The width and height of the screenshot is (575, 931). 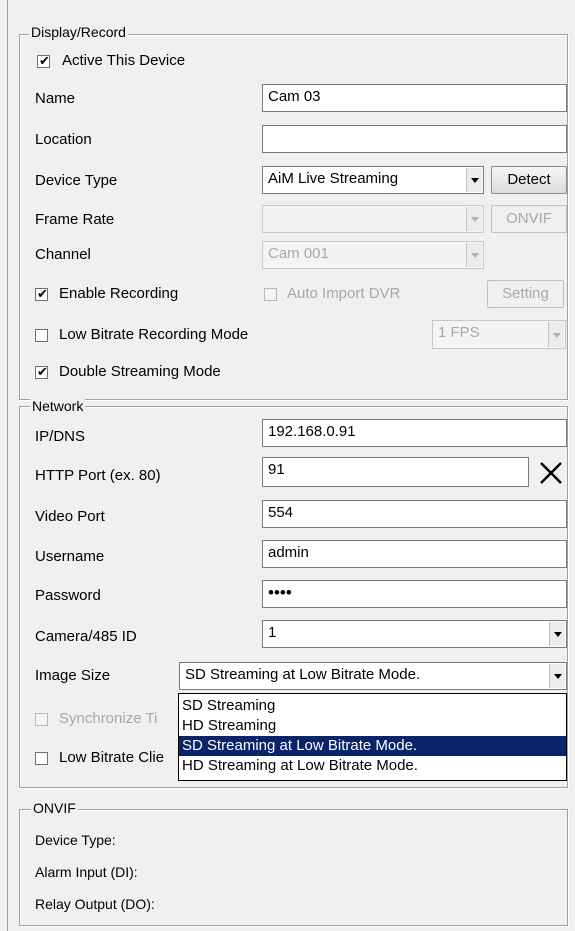 What do you see at coordinates (55, 98) in the screenshot?
I see `name-label: Name` at bounding box center [55, 98].